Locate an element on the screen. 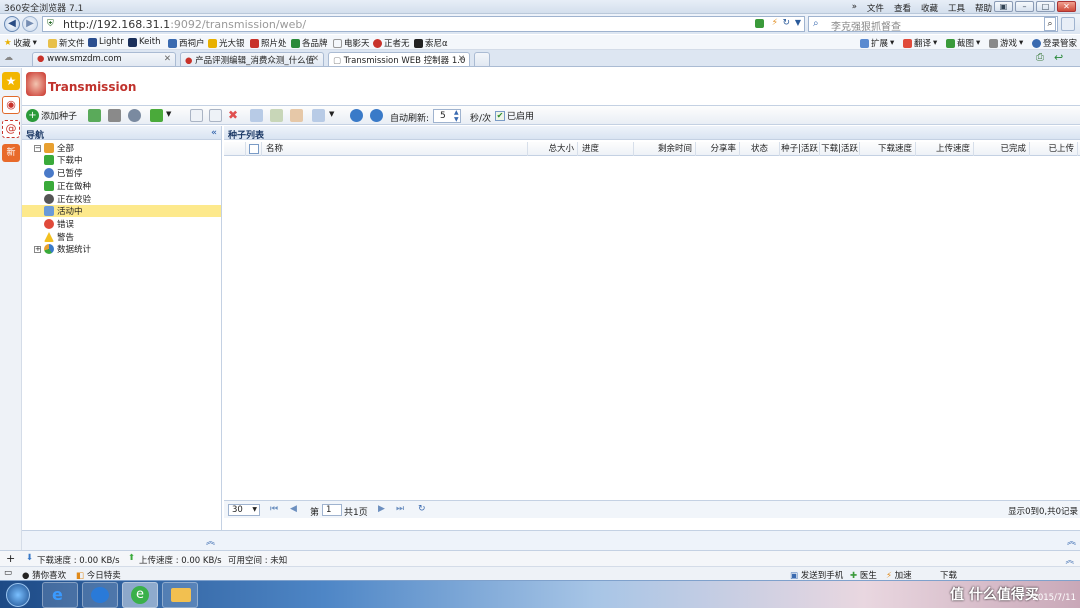  fav-cebbank: 光大银 is located at coordinates (226, 43).